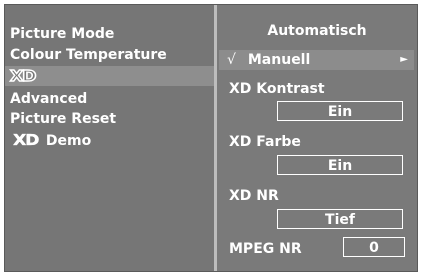  What do you see at coordinates (340, 165) in the screenshot?
I see `setting-value-xd-farbe: Ein` at bounding box center [340, 165].